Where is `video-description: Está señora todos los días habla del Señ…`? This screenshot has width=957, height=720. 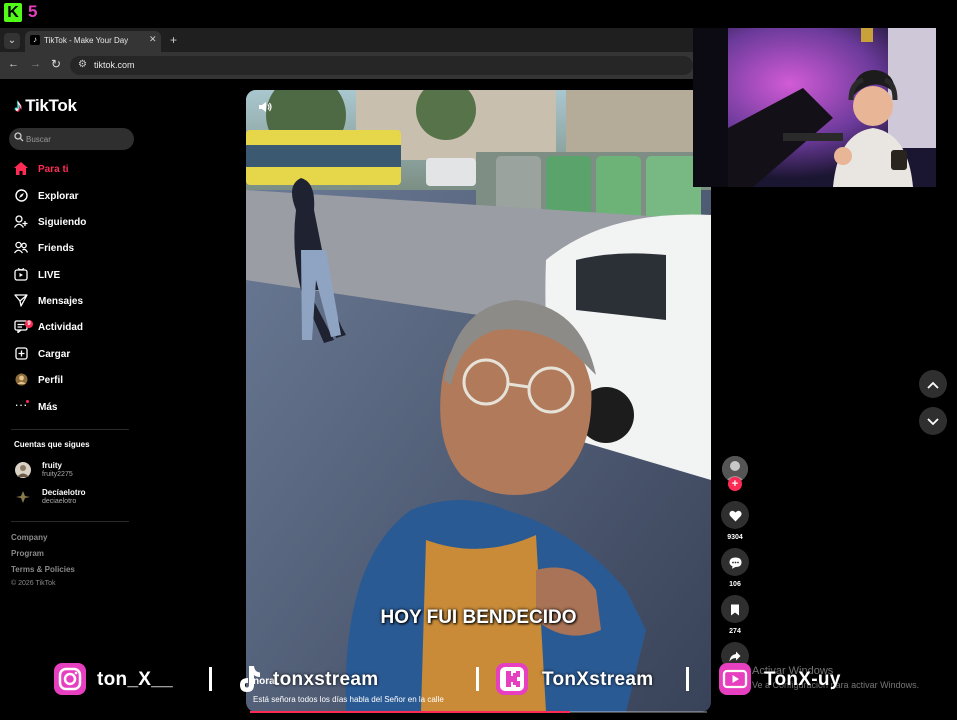
video-description: Está señora todos los días habla del Señ… is located at coordinates (348, 699).